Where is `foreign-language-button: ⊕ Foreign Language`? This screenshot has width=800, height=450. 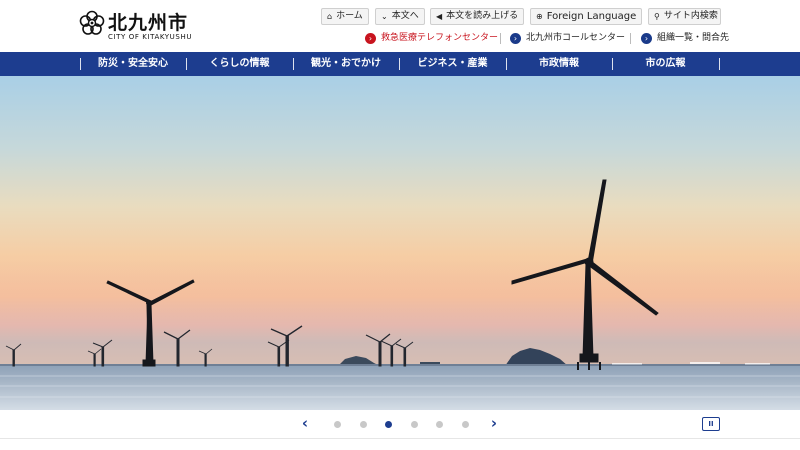
foreign-language-button: ⊕ Foreign Language is located at coordinates (586, 16).